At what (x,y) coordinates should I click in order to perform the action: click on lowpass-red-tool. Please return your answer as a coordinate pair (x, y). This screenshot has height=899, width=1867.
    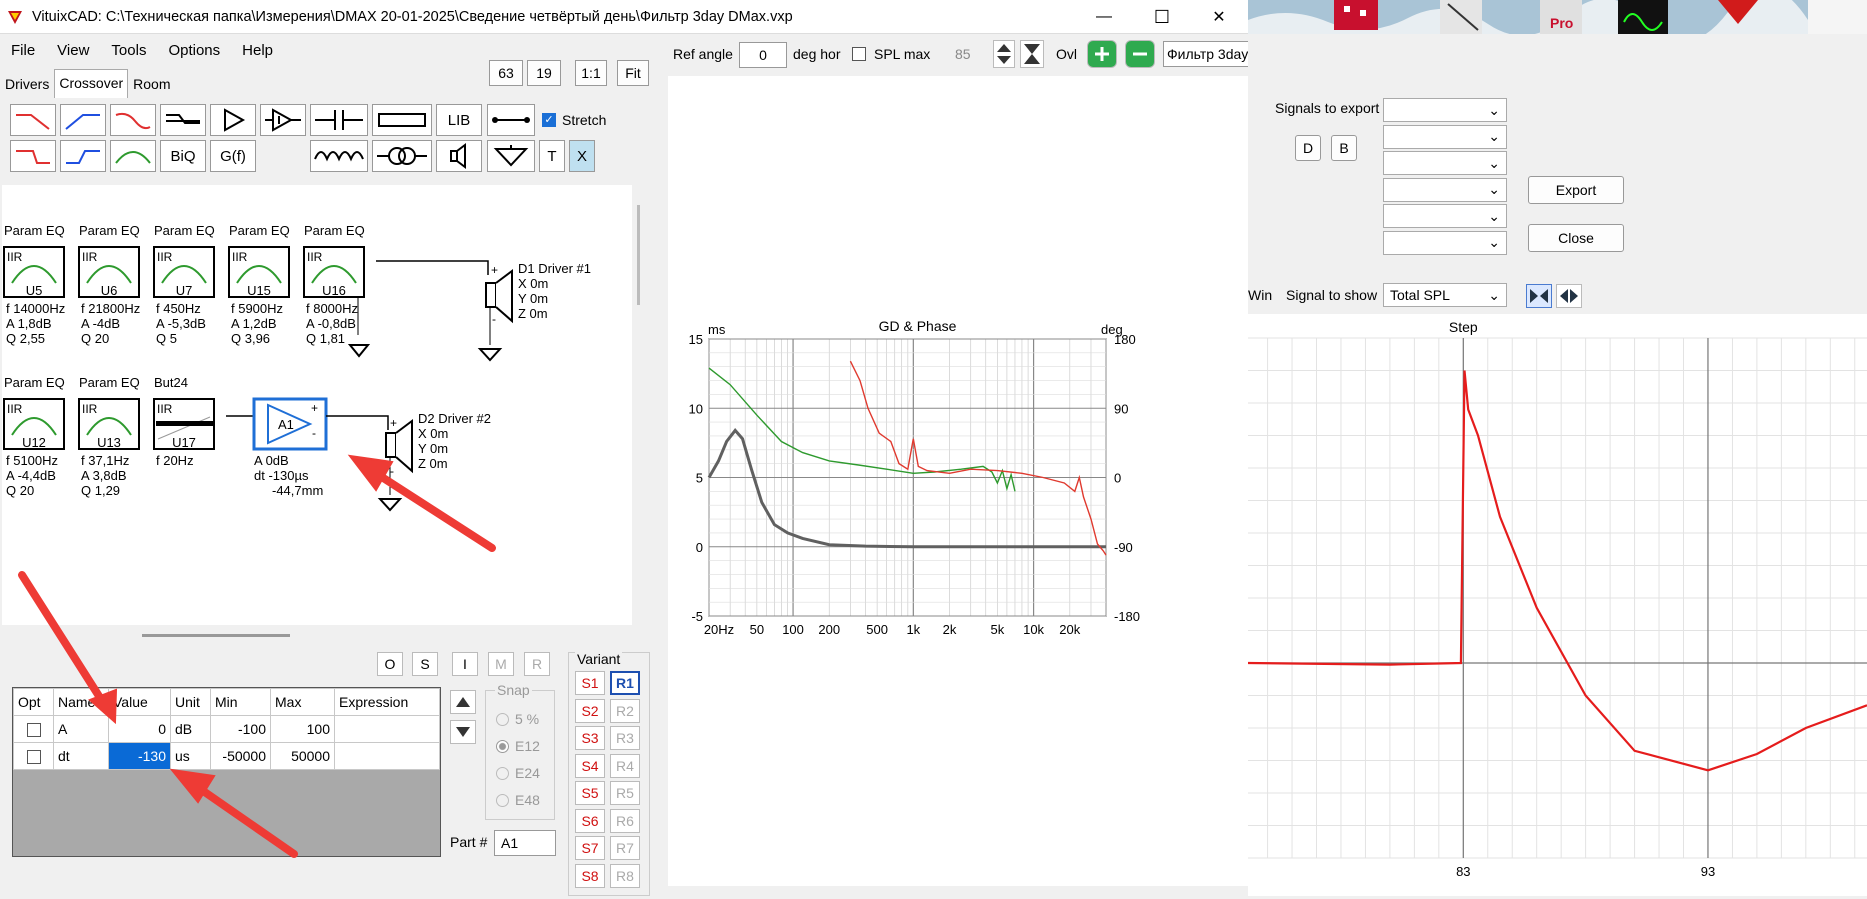
    Looking at the image, I should click on (33, 120).